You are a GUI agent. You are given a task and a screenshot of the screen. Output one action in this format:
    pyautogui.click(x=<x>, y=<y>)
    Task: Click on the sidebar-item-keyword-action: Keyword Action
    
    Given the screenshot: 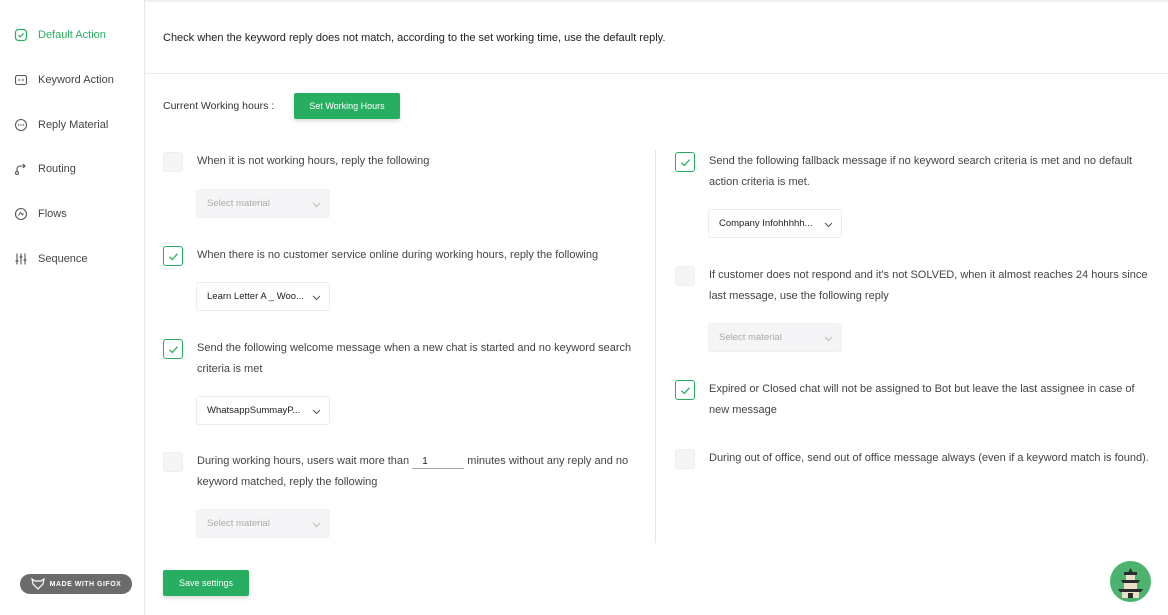 What is the action you would take?
    pyautogui.click(x=64, y=80)
    